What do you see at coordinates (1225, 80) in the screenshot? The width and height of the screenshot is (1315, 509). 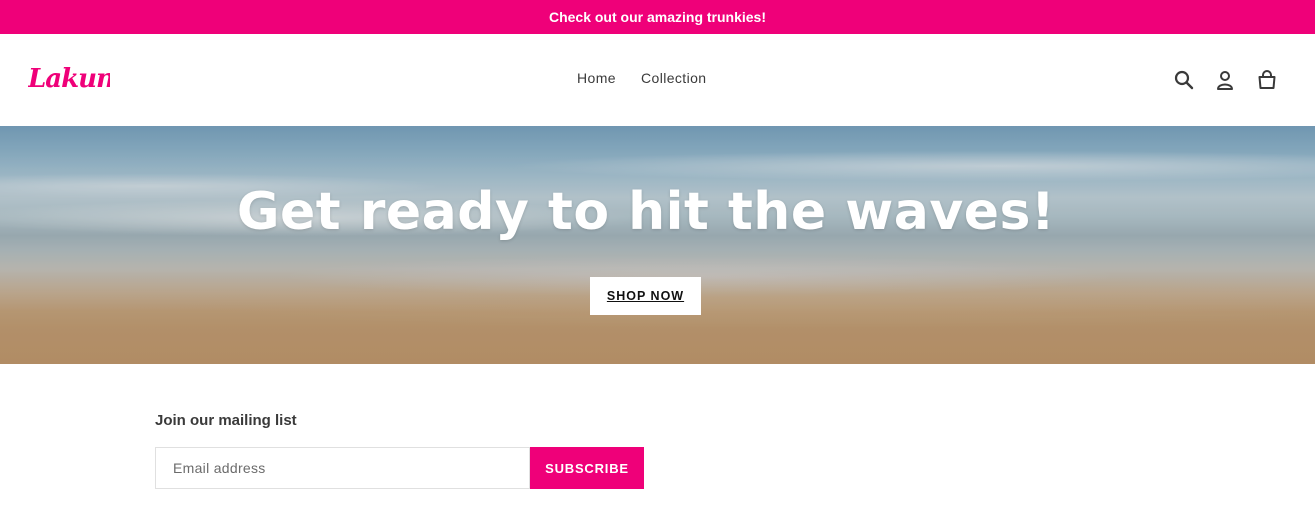 I see `account-icon` at bounding box center [1225, 80].